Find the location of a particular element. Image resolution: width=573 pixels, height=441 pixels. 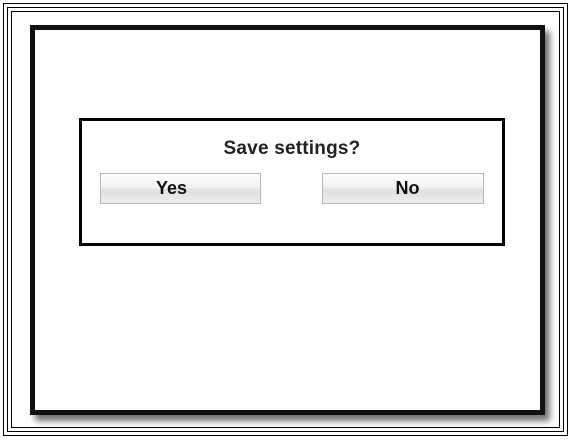

dialog-title: Save settings? is located at coordinates (292, 148).